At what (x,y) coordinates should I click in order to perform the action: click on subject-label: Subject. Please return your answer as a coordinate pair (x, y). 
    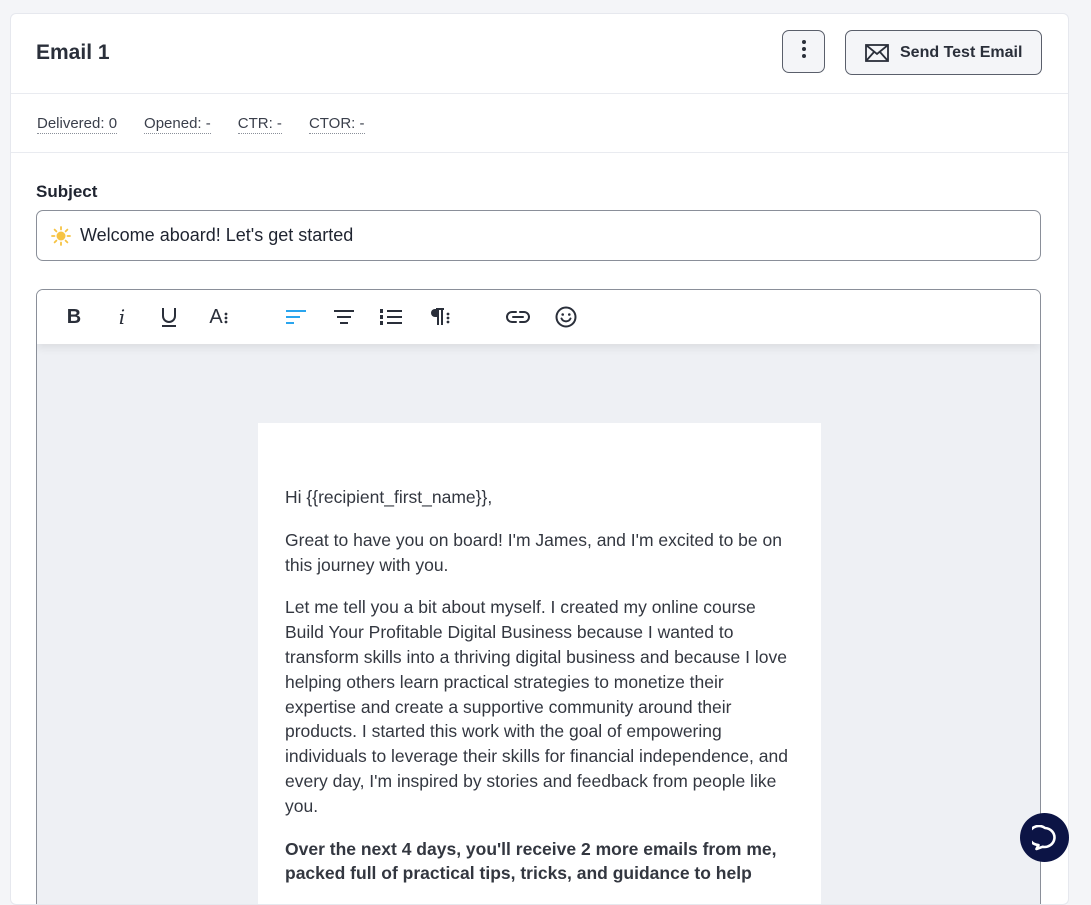
    Looking at the image, I should click on (67, 191).